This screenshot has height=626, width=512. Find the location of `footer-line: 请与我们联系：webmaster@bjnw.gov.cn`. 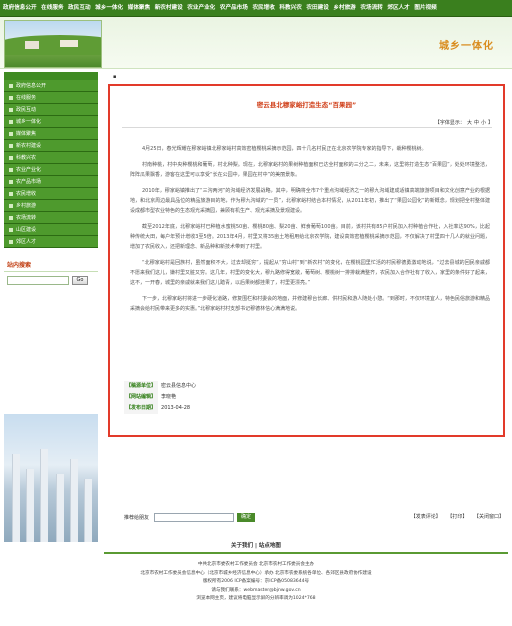

footer-line: 请与我们联系：webmaster@bjnw.gov.cn is located at coordinates (256, 590).